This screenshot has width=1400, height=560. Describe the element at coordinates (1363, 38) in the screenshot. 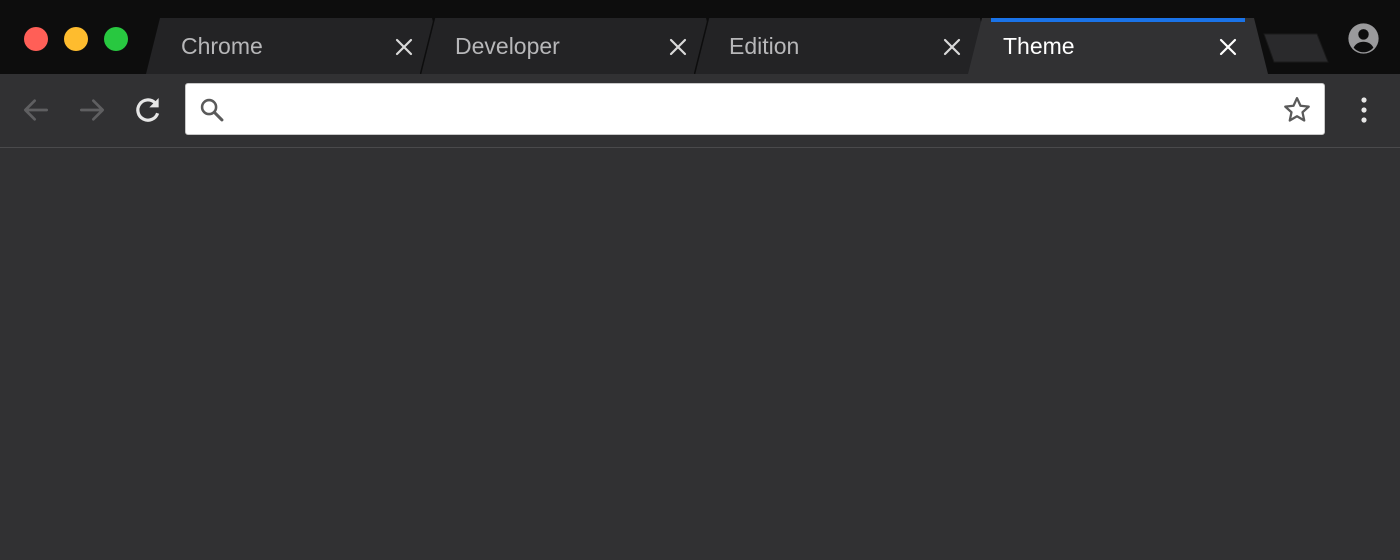

I see `account-circle-icon` at that location.